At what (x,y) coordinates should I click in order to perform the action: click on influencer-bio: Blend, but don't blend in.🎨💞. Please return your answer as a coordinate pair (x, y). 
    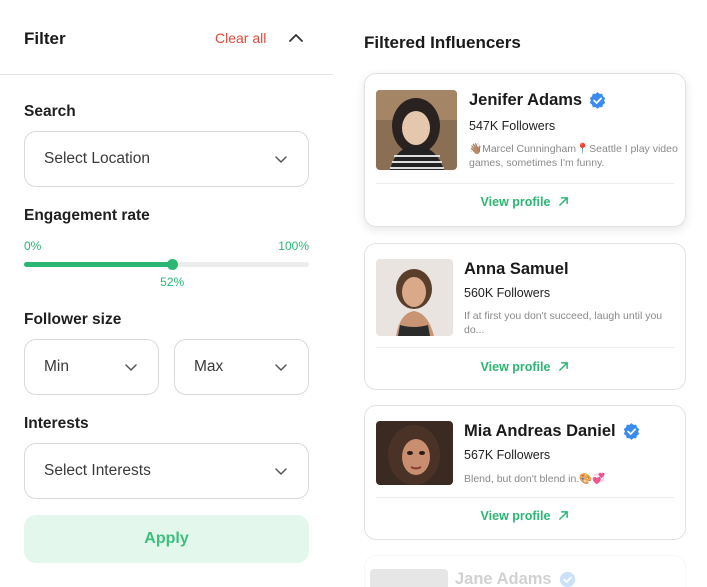
    Looking at the image, I should click on (535, 479).